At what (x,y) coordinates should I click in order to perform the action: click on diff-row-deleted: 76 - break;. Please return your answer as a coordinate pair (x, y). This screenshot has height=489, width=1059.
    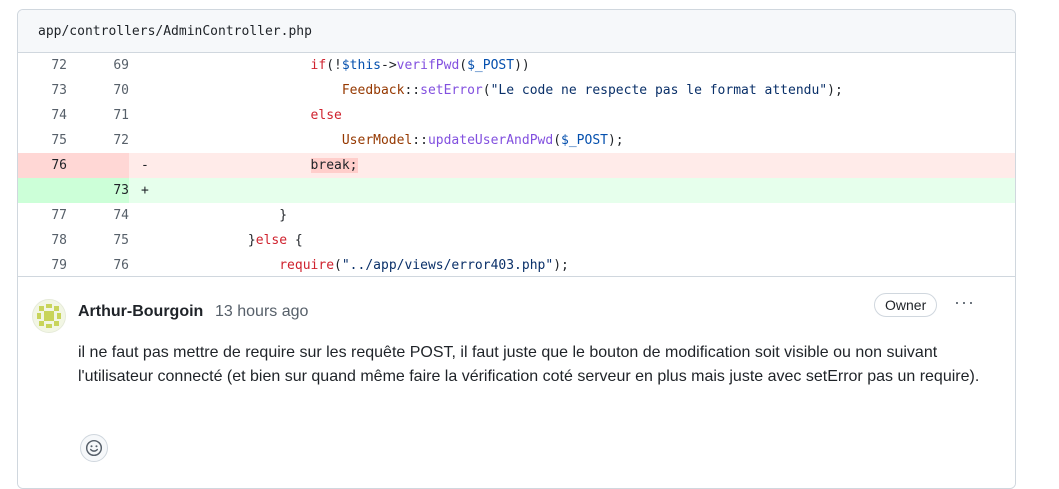
    Looking at the image, I should click on (516, 165).